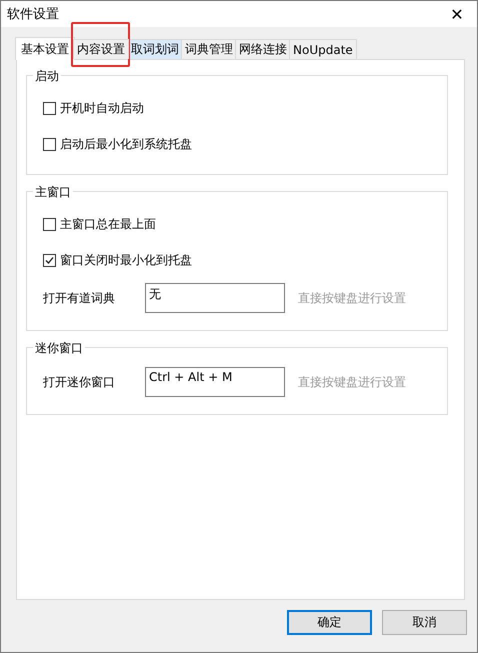 The width and height of the screenshot is (478, 653). What do you see at coordinates (424, 622) in the screenshot?
I see `dialog-button: 取消` at bounding box center [424, 622].